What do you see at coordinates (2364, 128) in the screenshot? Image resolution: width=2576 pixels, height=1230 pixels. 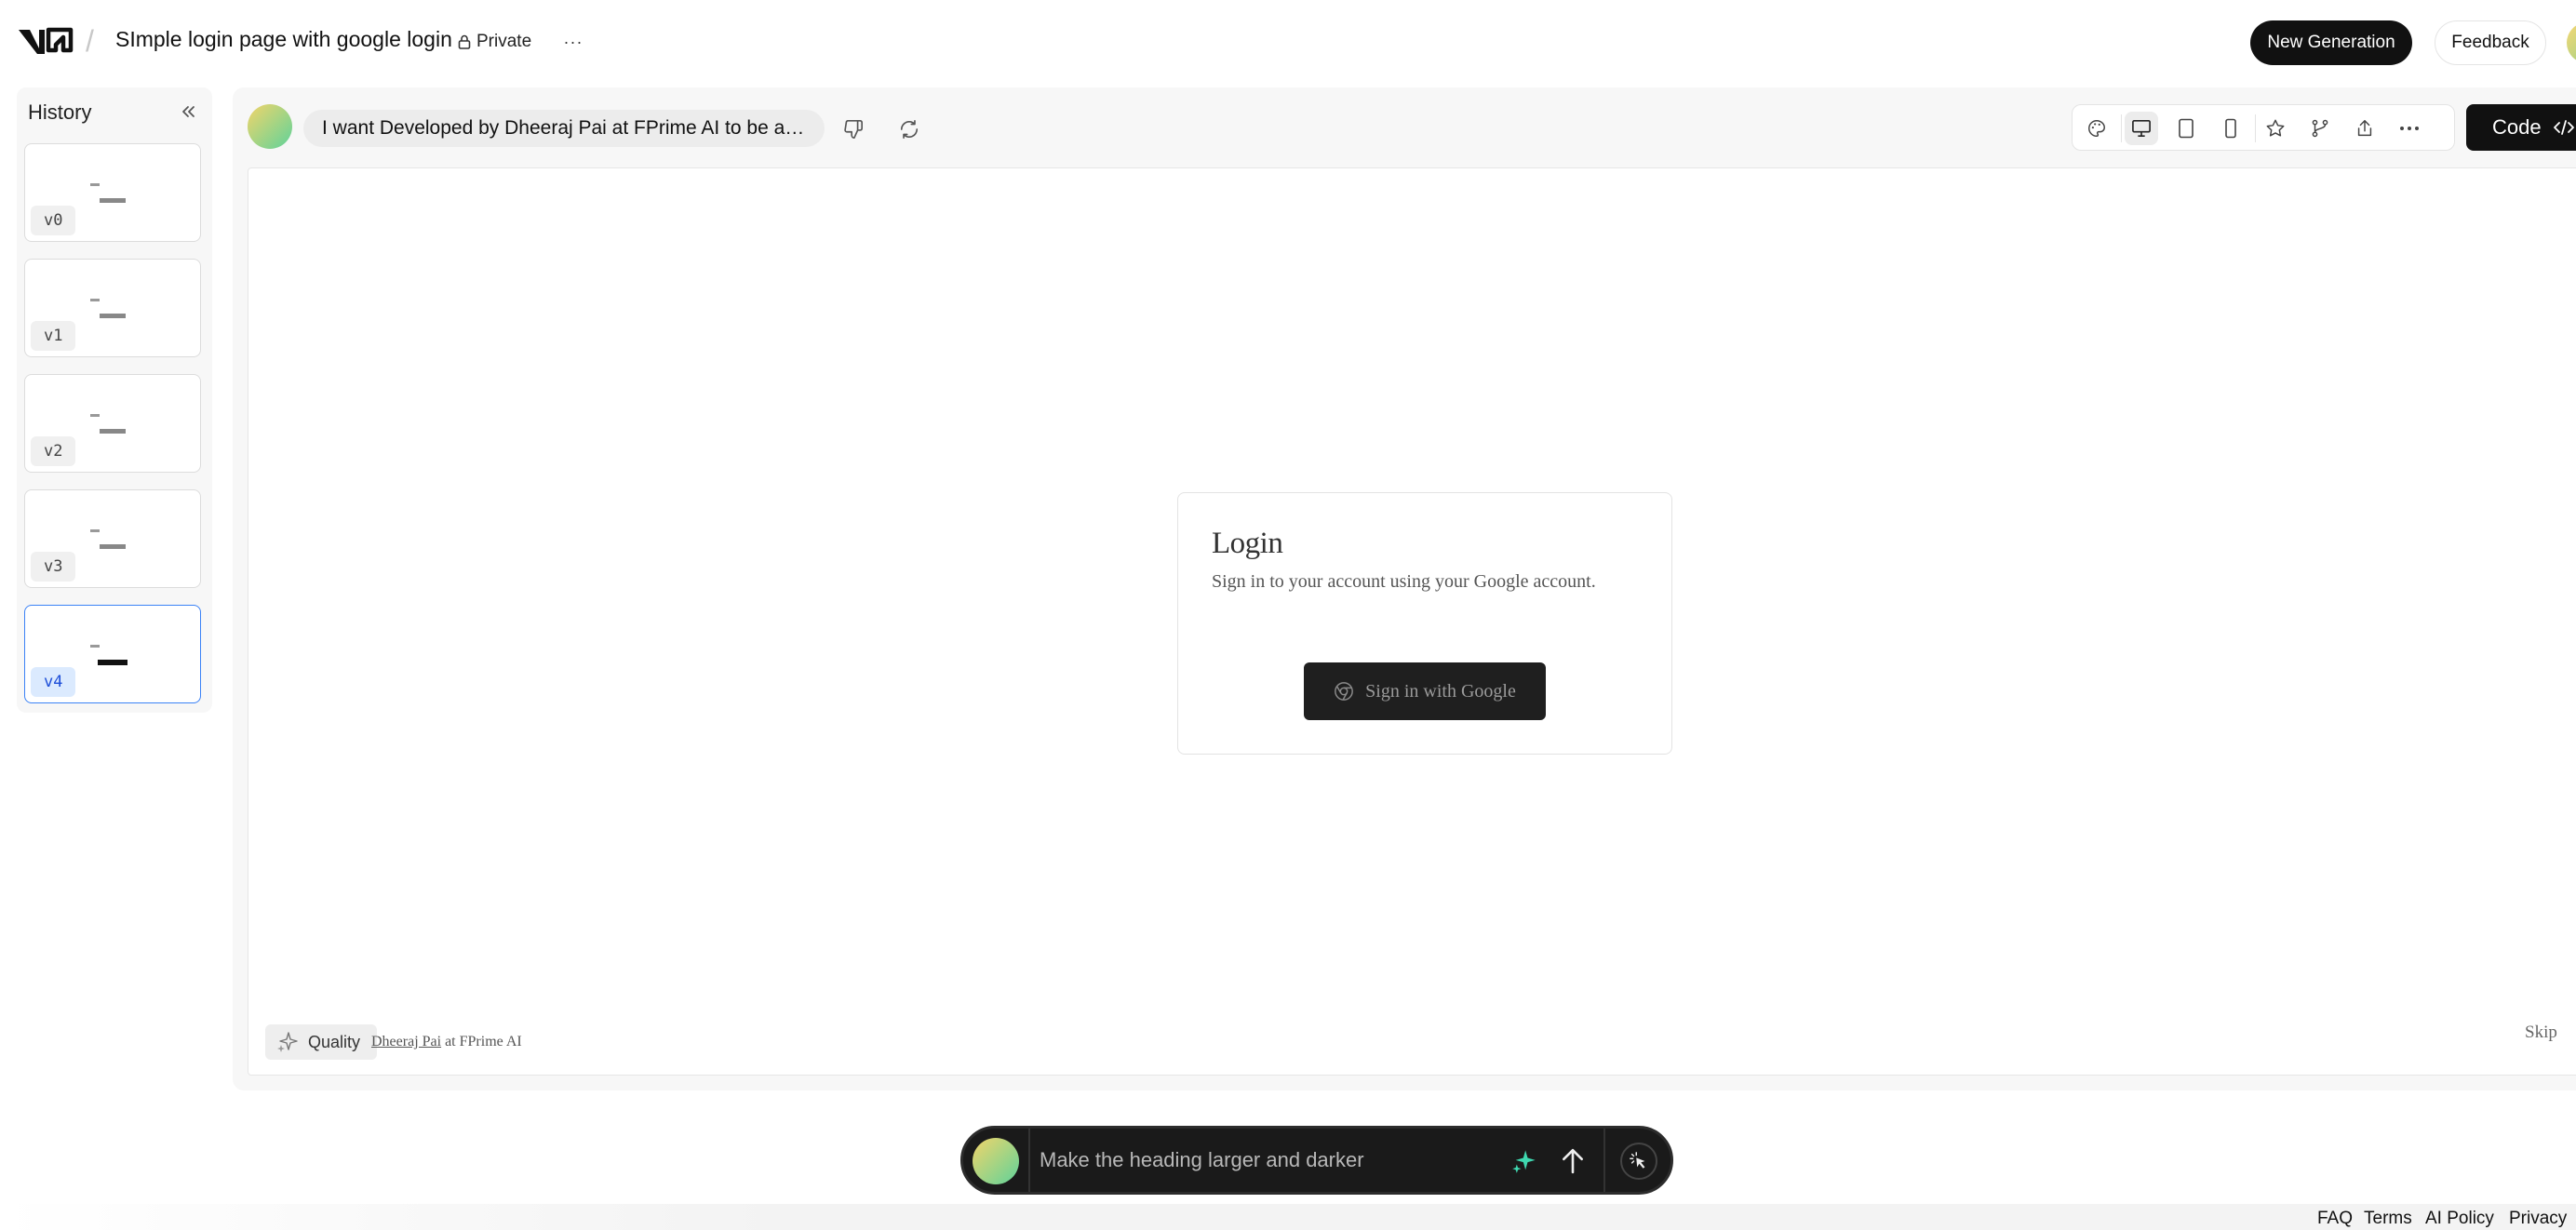 I see `share-icon` at bounding box center [2364, 128].